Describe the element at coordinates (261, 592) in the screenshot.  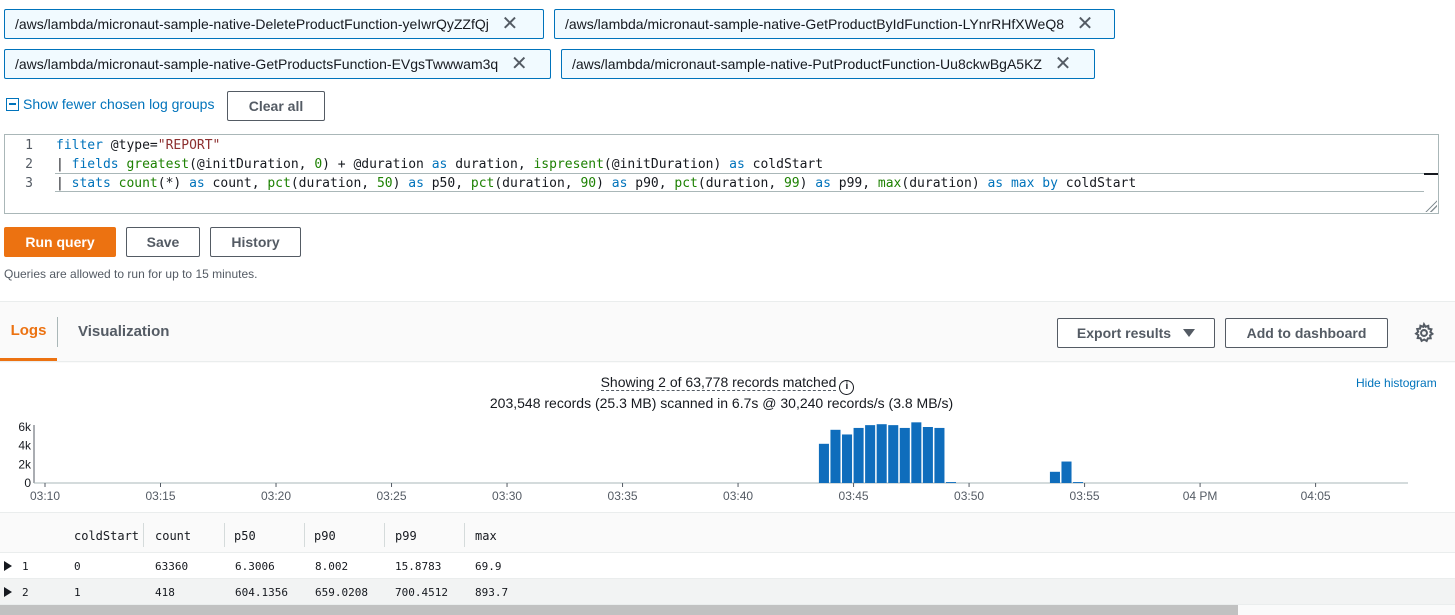
I see `cell-p50: 604.1356` at that location.